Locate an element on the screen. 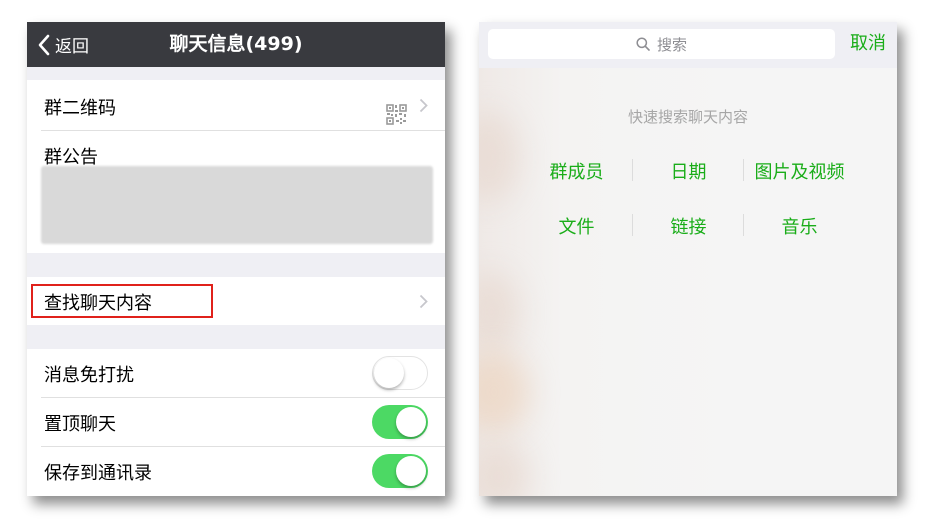 This screenshot has width=926, height=530. mute-notifications-toggle is located at coordinates (400, 373).